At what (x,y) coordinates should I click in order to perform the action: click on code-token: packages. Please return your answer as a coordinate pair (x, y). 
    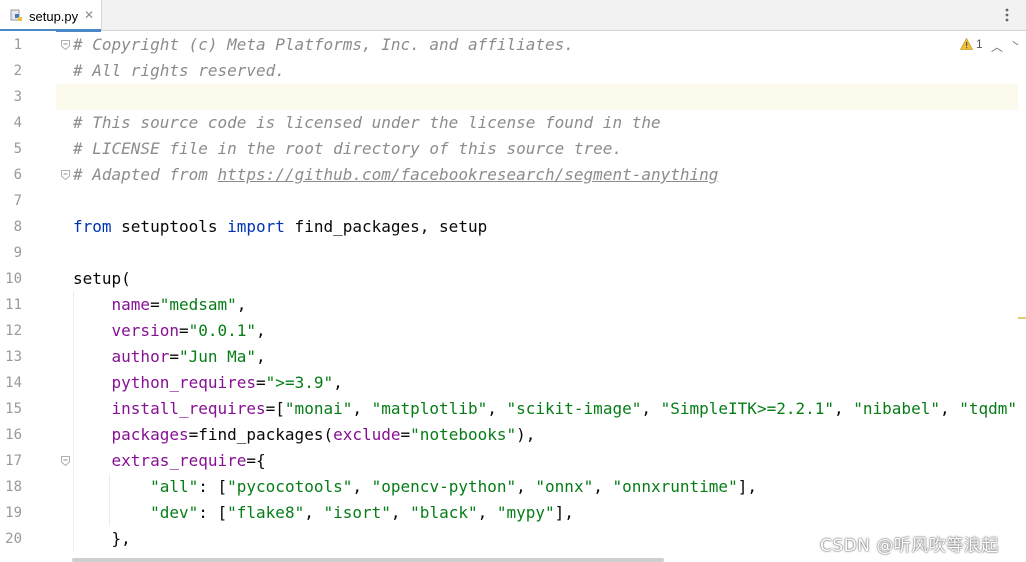
    Looking at the image, I should click on (150, 434).